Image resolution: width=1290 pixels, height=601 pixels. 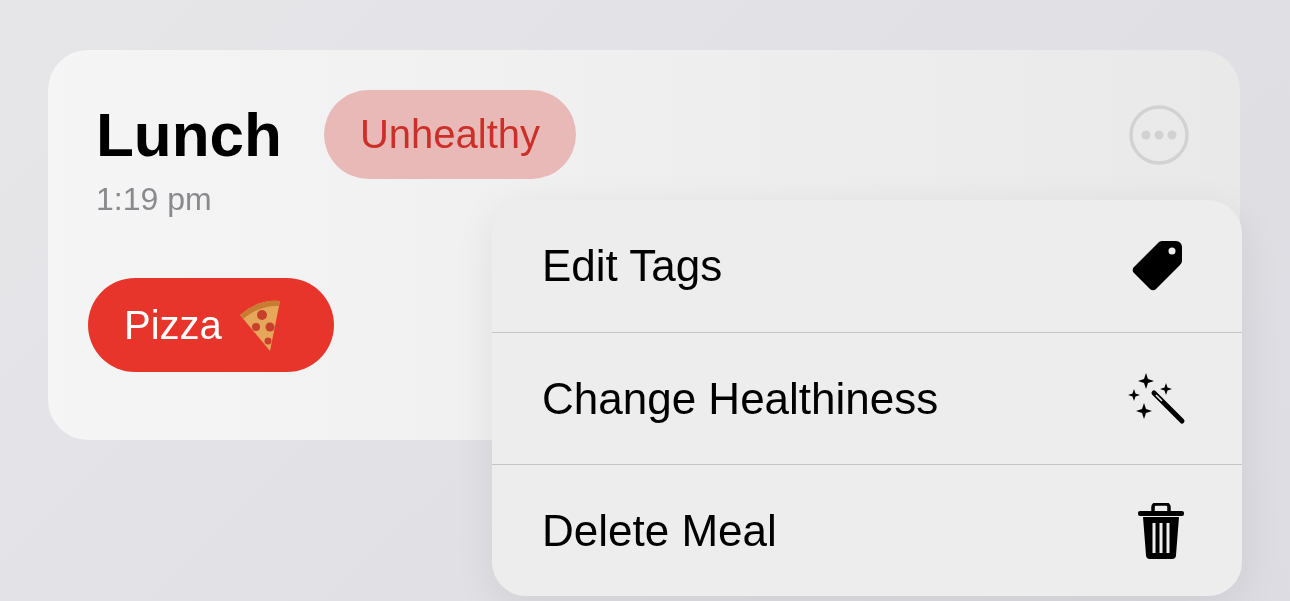 What do you see at coordinates (867, 266) in the screenshot?
I see `menu-item: Edit Tags` at bounding box center [867, 266].